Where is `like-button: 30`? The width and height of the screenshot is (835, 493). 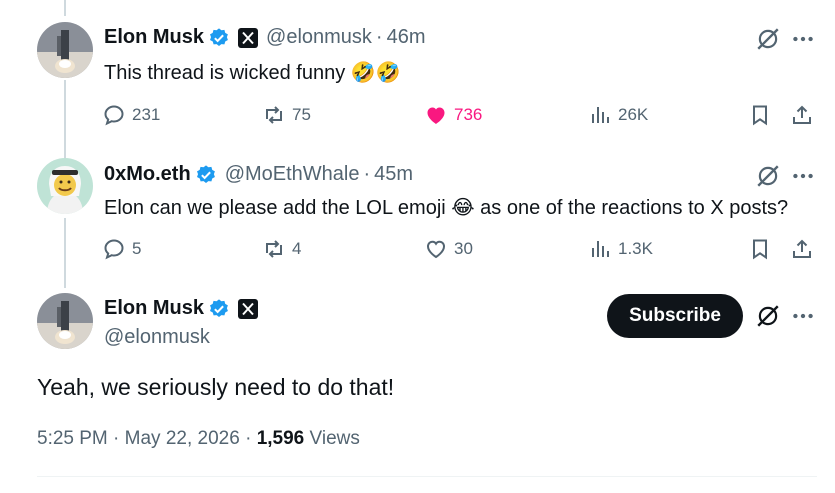
like-button: 30 is located at coordinates (448, 249).